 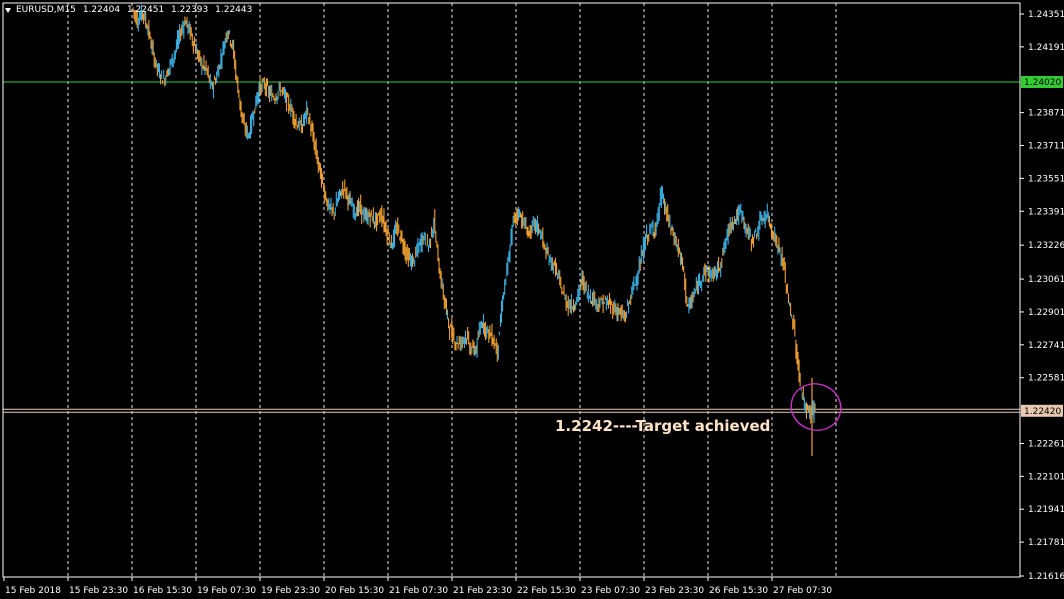 I want to click on x-tick-label: 23 Feb 07:30, so click(x=610, y=591).